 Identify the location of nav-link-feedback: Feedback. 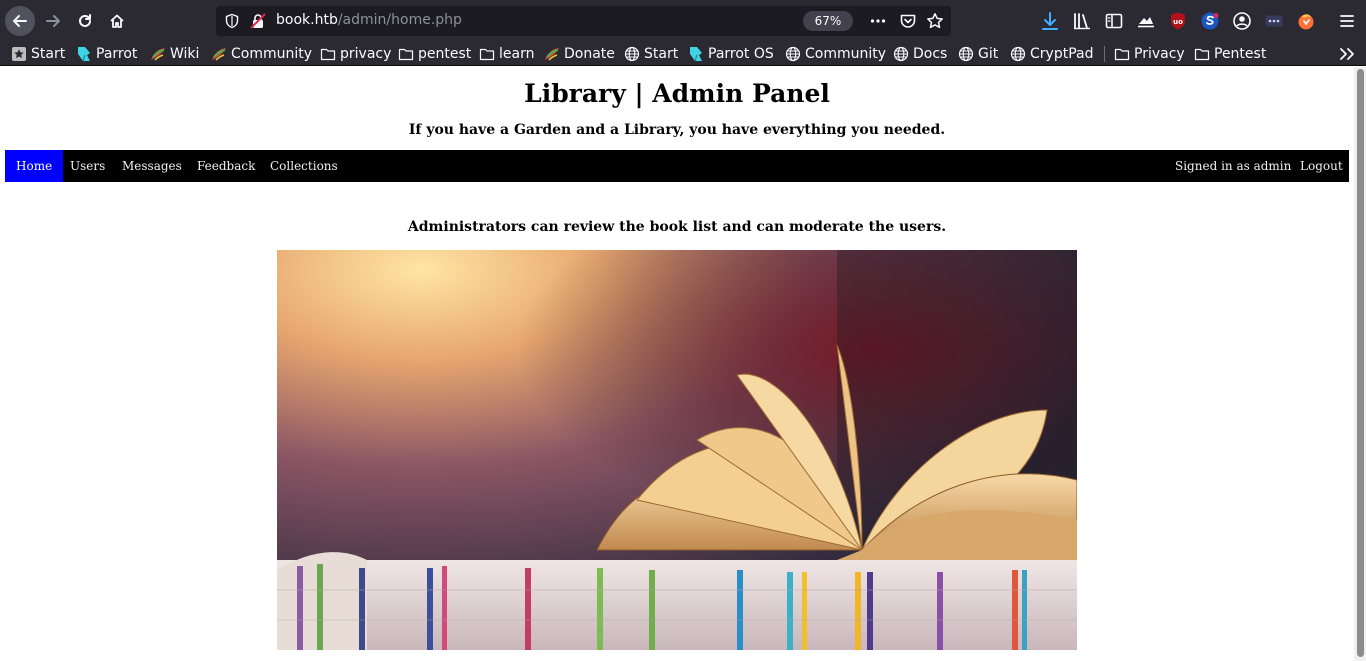
(226, 166).